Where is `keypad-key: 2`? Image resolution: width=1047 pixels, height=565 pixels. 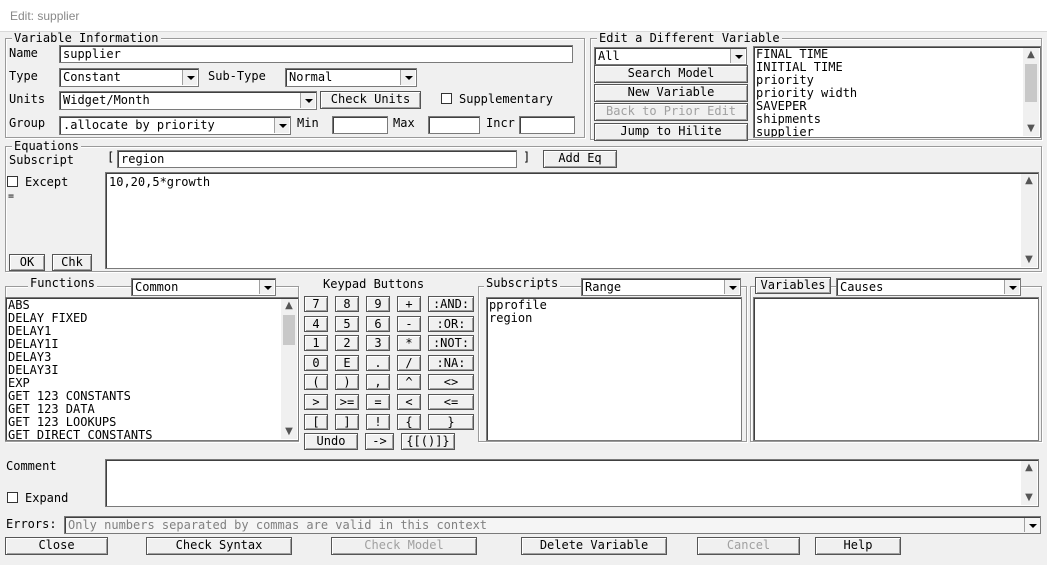 keypad-key: 2 is located at coordinates (347, 343).